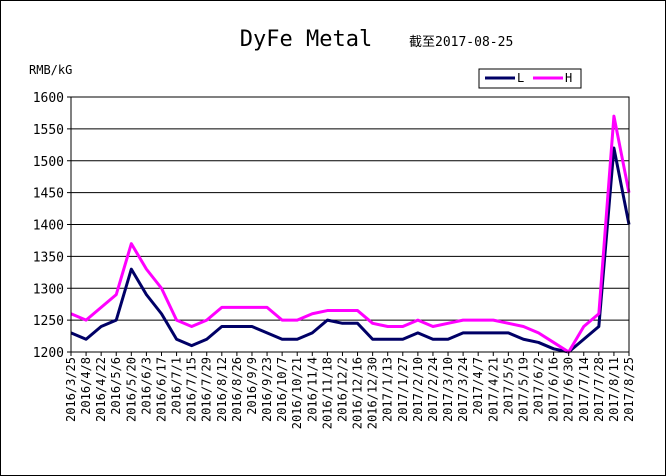 The image size is (666, 476). Describe the element at coordinates (131, 389) in the screenshot. I see `x-tick-label: 2016/5/20` at that location.